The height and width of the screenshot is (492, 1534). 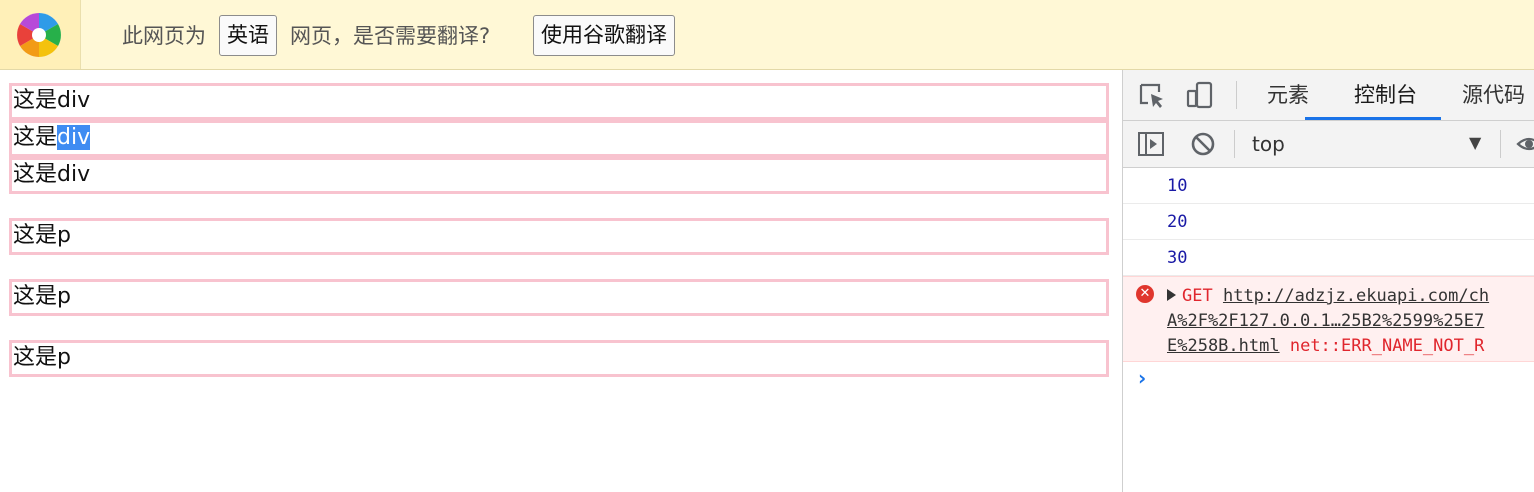 I want to click on console-log-row: 20, so click(x=1328, y=222).